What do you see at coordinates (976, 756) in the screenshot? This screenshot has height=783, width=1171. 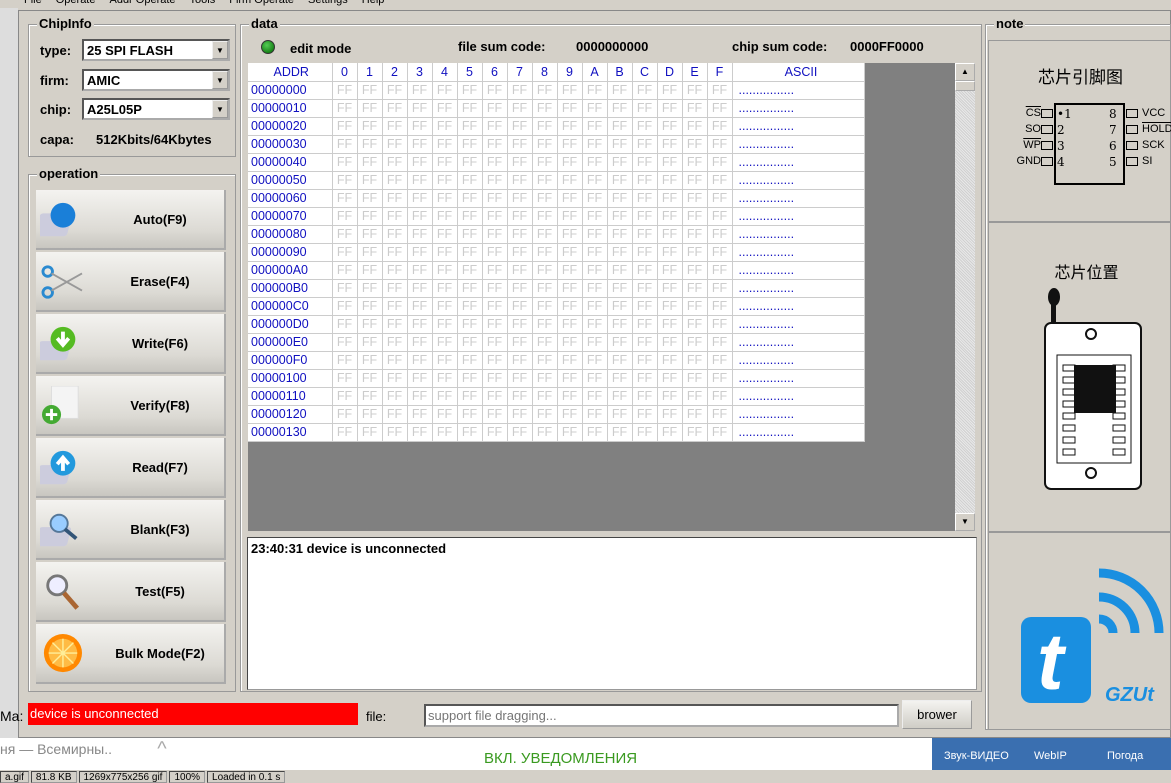 I see `tray-item: Звук-ВИДЕО` at bounding box center [976, 756].